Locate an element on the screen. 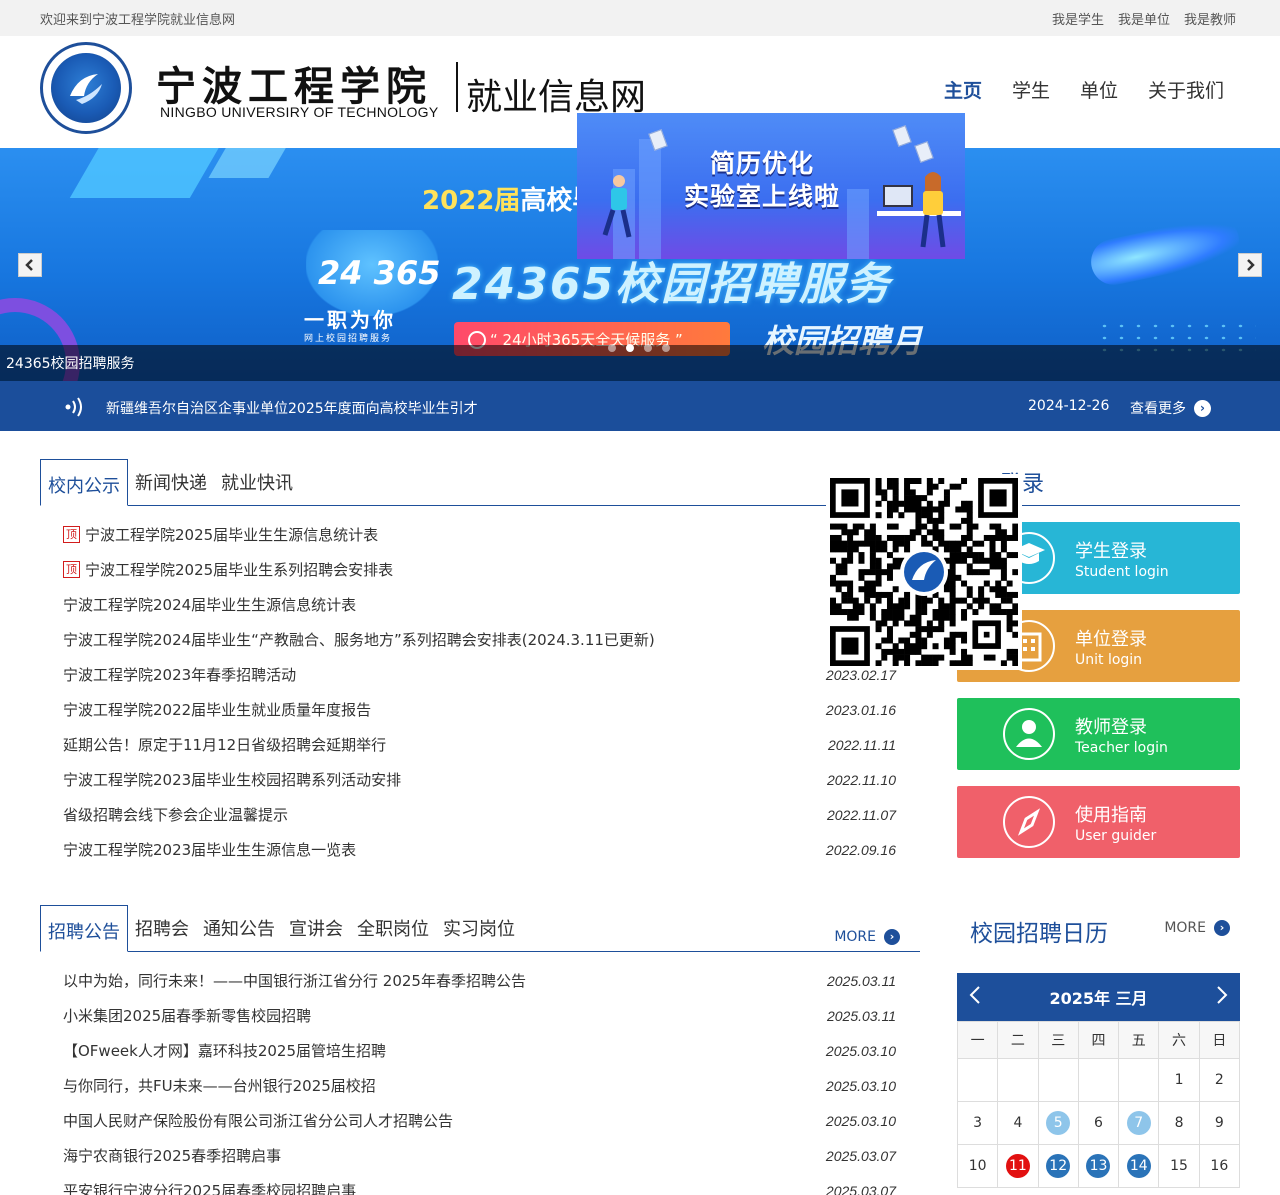 This screenshot has height=1195, width=1280. news-item: 省级招聘会线下参会企业温馨提示 2022.11.07 is located at coordinates (480, 814).